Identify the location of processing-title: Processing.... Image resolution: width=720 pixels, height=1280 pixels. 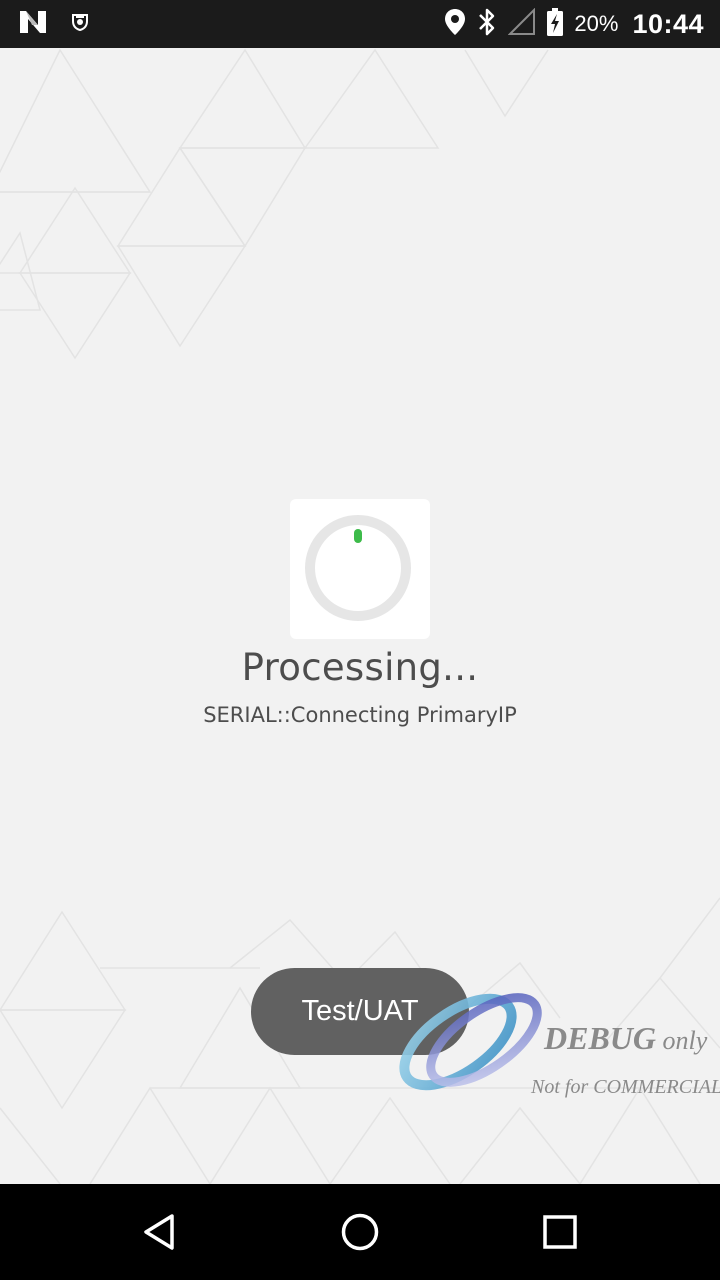
(360, 667).